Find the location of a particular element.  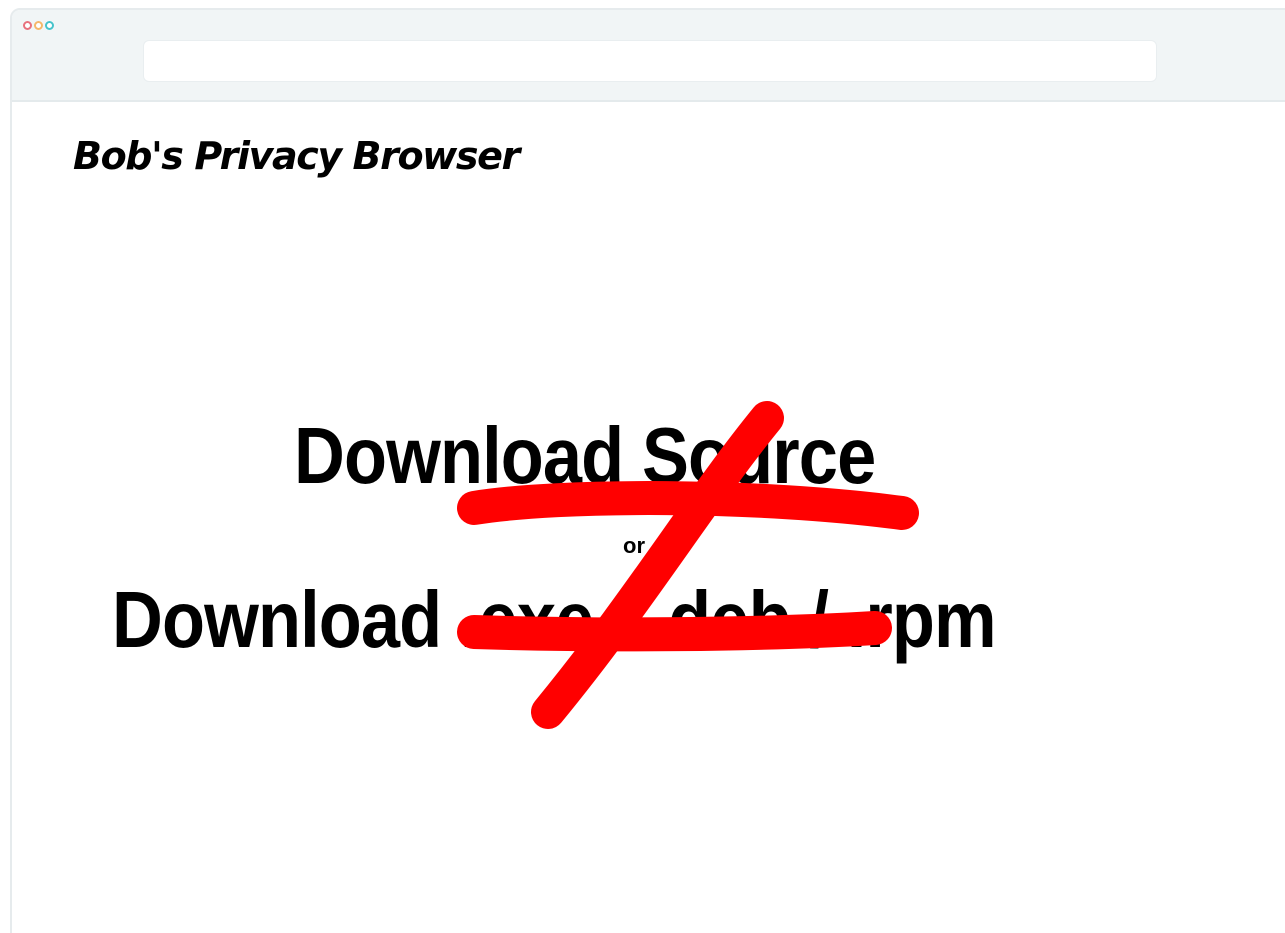

minimize-window-icon is located at coordinates (38, 25).